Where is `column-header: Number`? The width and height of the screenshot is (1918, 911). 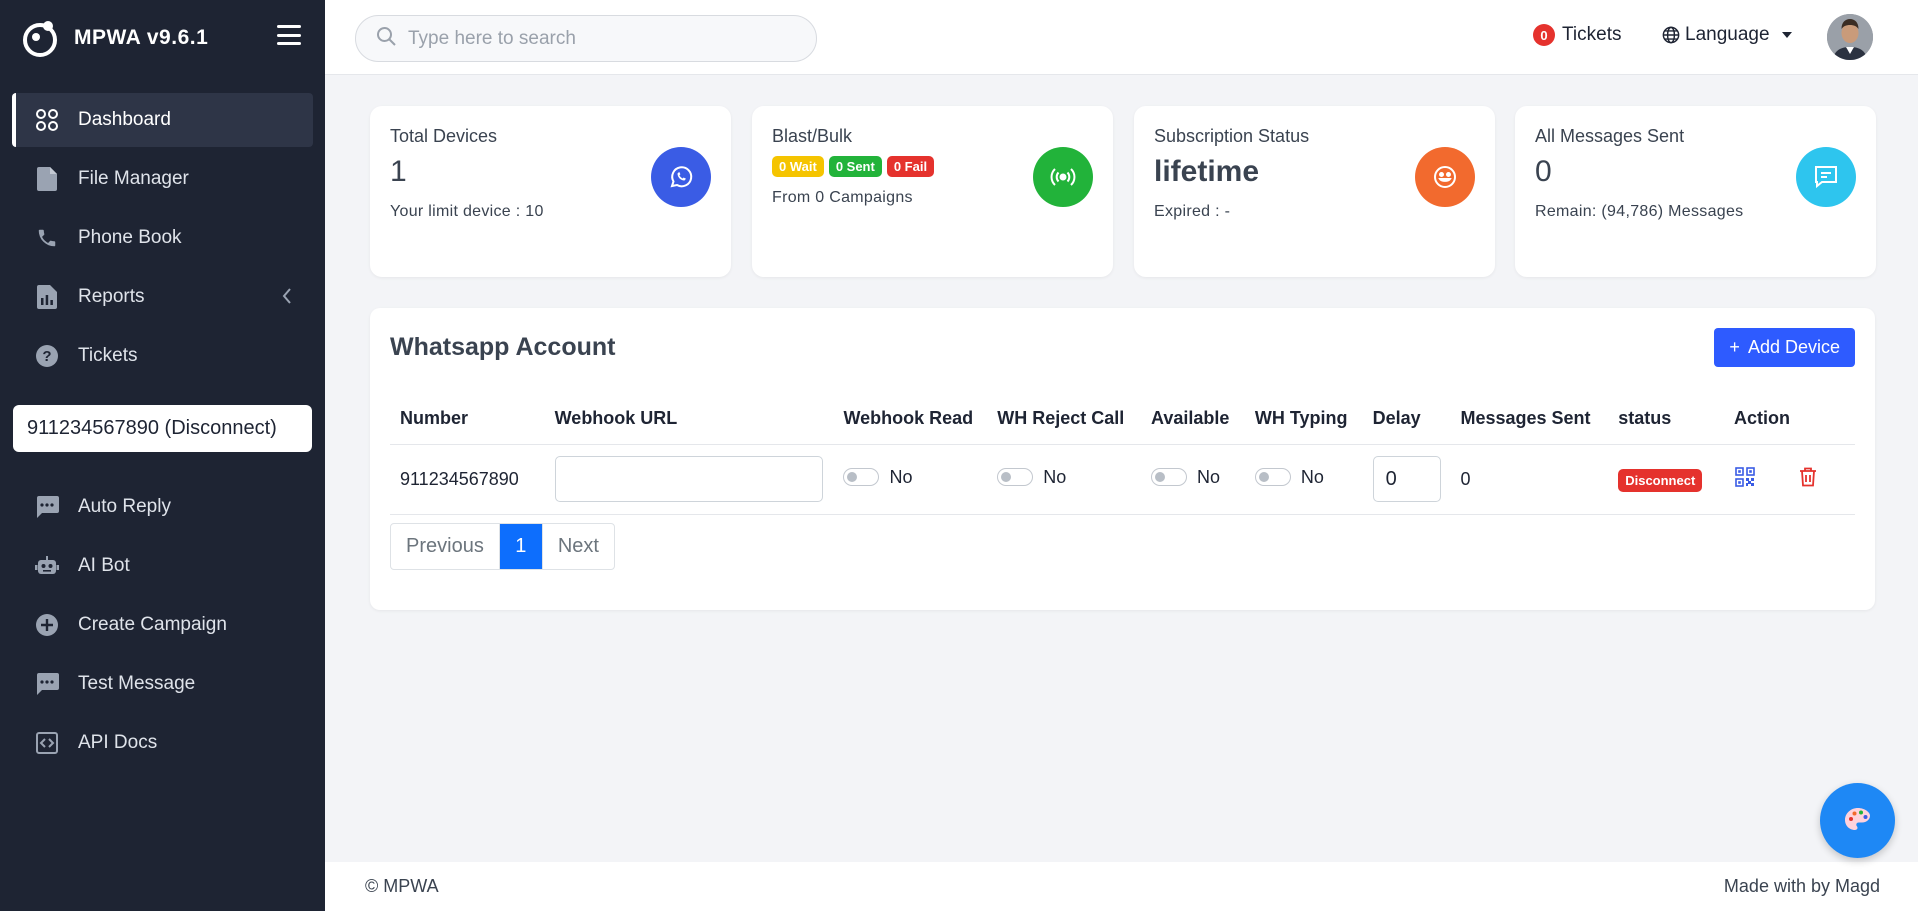 column-header: Number is located at coordinates (467, 419).